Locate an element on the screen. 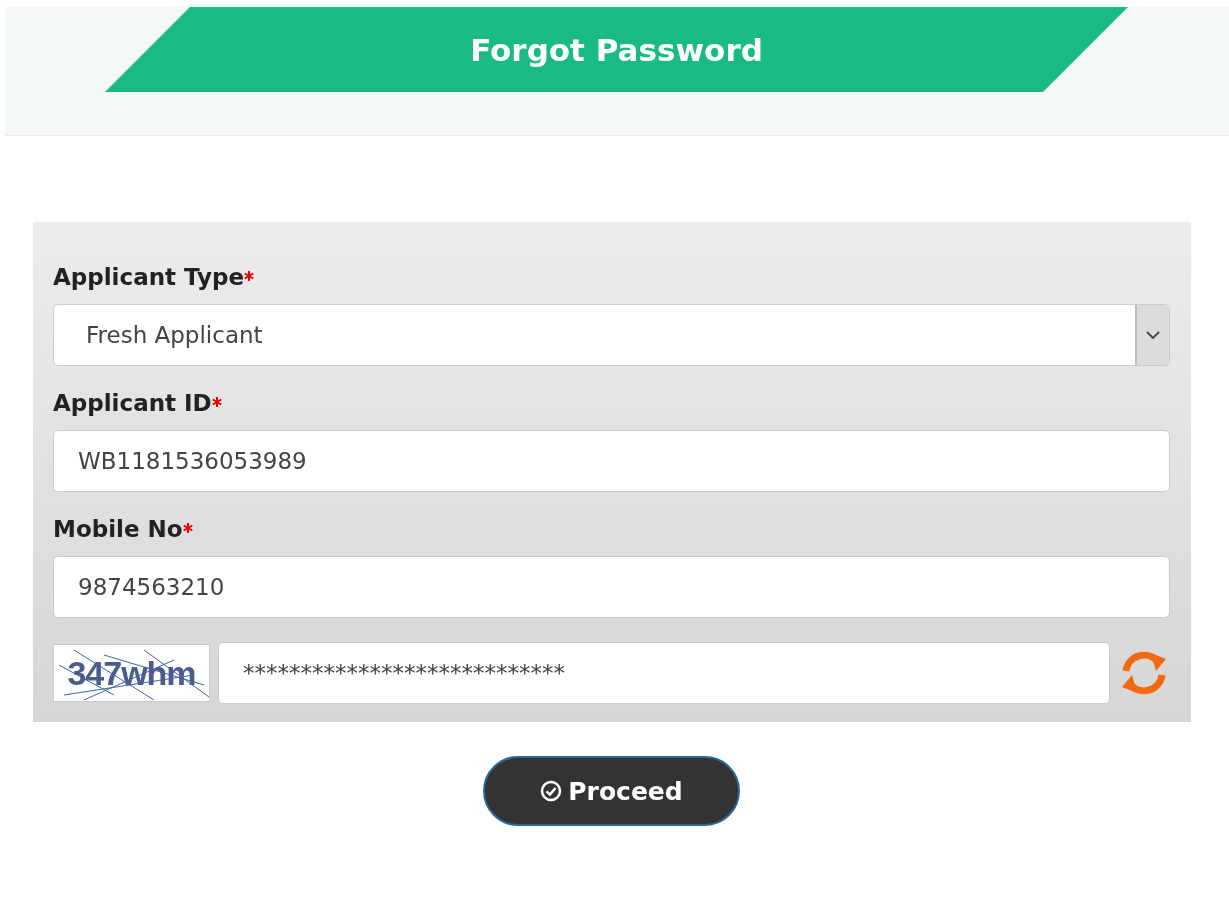 The image size is (1229, 913). field-label: Applicant ID is located at coordinates (132, 403).